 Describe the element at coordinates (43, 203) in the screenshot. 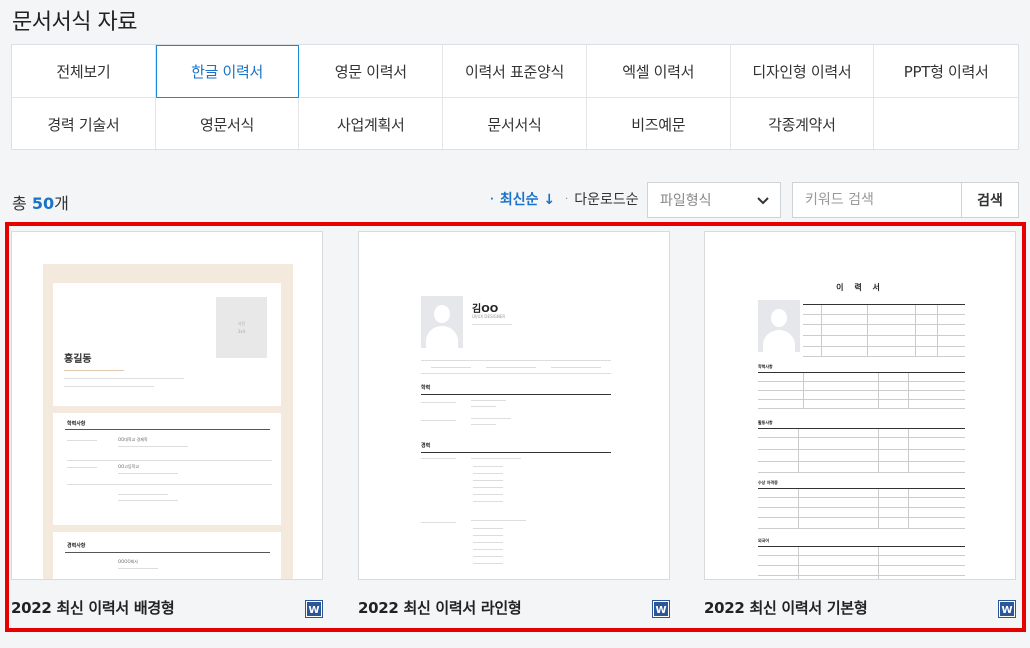

I see `count-number: 50` at that location.